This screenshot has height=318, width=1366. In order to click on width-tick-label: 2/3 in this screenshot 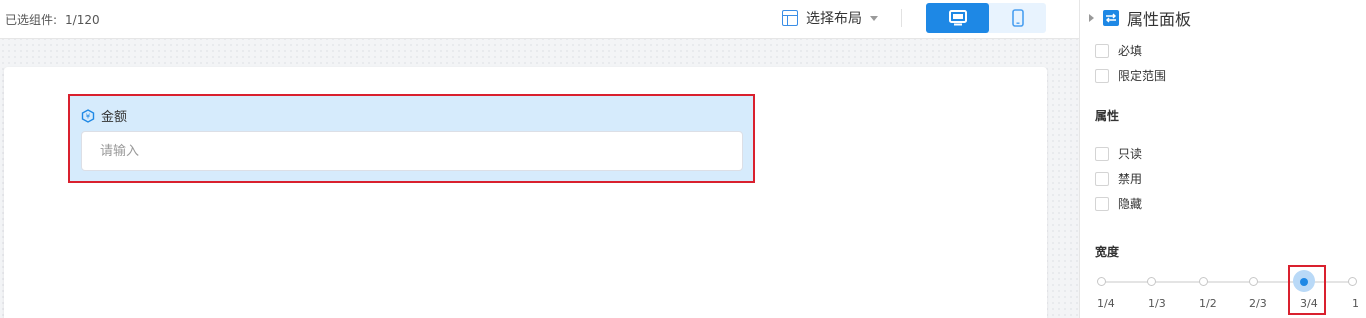, I will do `click(1258, 303)`.